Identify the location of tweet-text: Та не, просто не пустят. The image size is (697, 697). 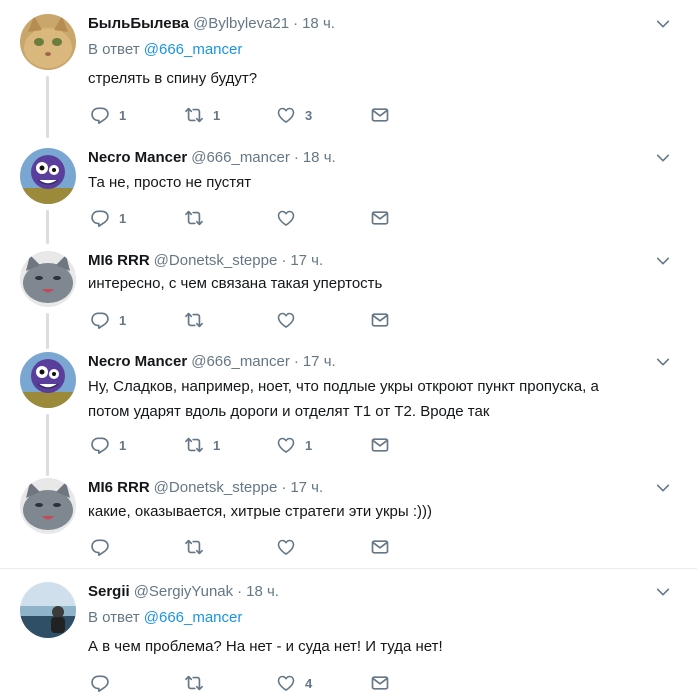
(170, 182).